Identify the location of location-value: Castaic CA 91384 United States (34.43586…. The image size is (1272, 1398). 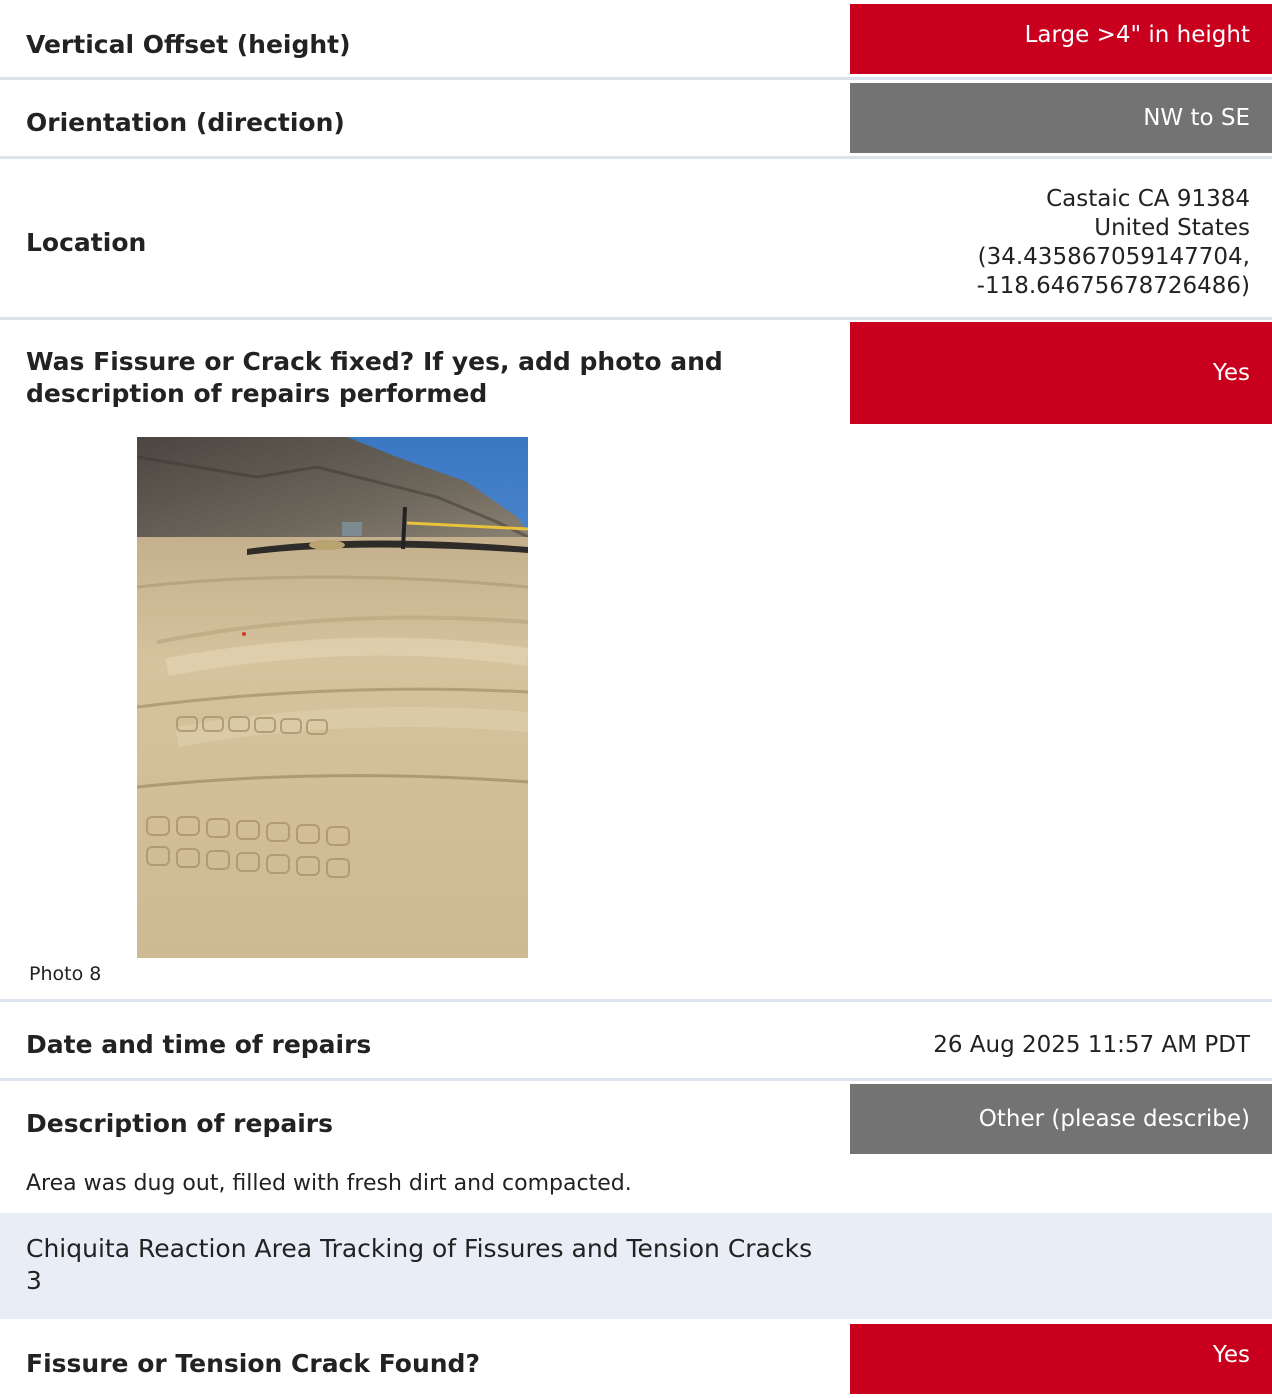
(1113, 243).